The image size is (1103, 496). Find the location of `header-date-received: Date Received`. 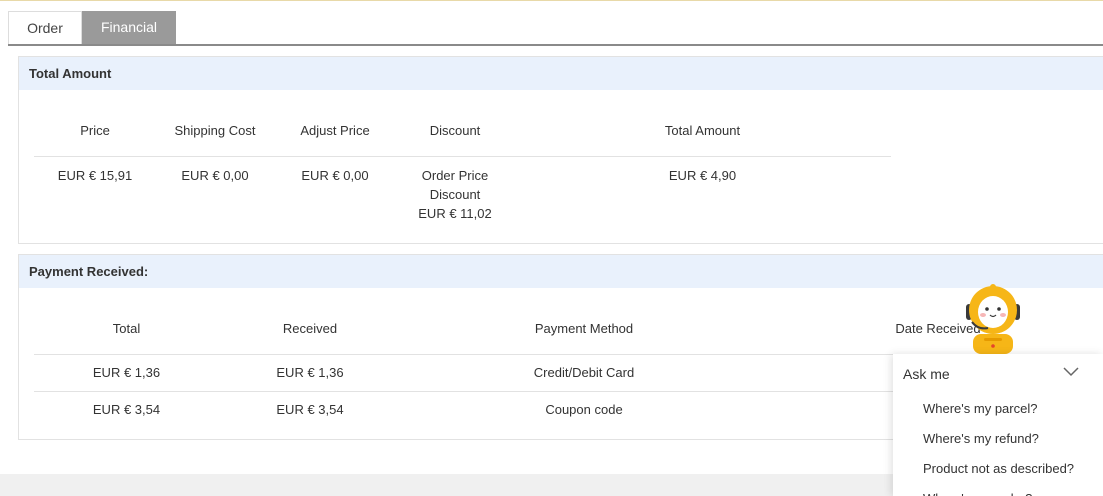

header-date-received: Date Received is located at coordinates (935, 321).